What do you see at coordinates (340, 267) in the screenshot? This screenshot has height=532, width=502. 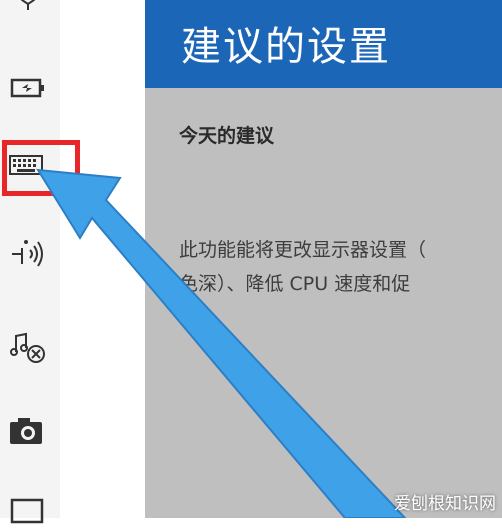 I see `description-text: 此功能能将更改显示器设置（ 色深）、降低 CPU 速度和促` at bounding box center [340, 267].